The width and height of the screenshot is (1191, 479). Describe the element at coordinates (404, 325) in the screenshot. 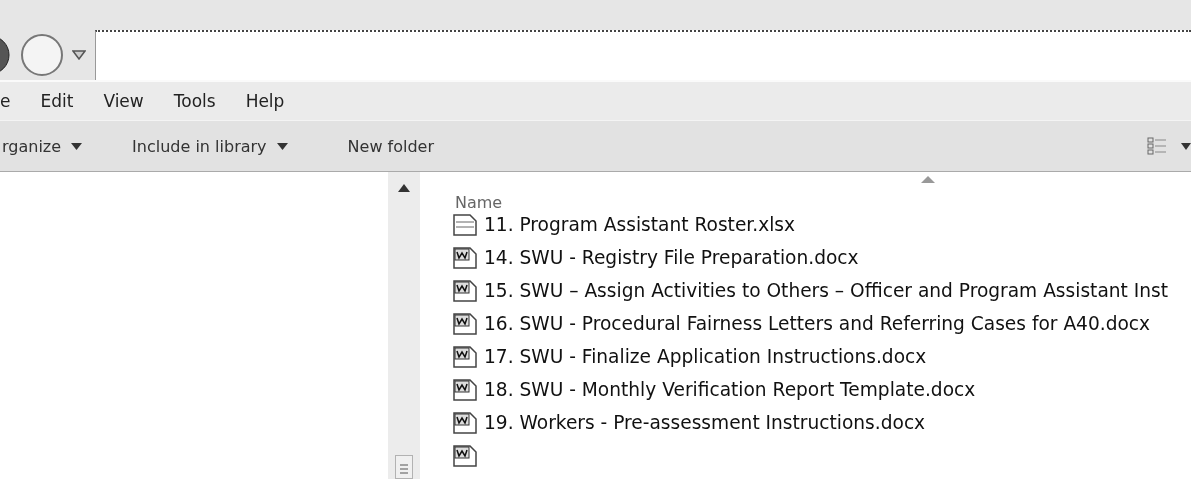

I see `scrollbar` at that location.